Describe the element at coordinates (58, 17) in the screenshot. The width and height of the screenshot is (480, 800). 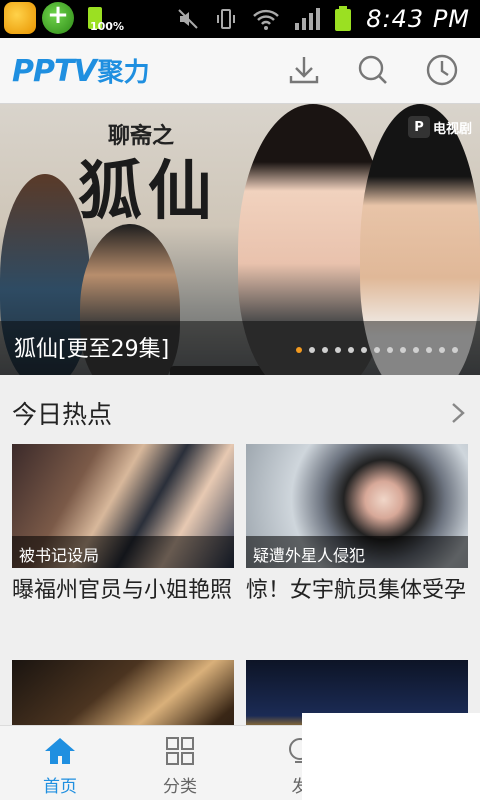
I see `plus-app-icon` at that location.